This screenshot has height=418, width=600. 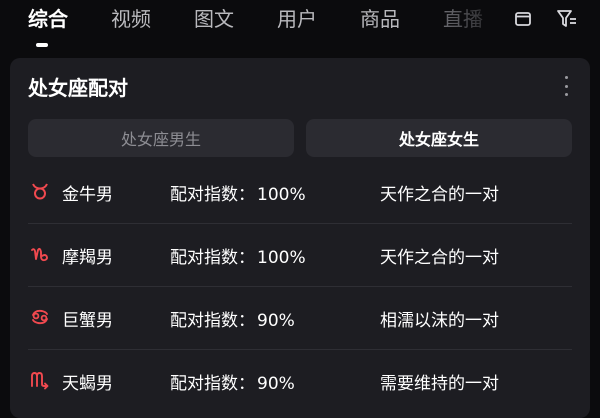 What do you see at coordinates (439, 384) in the screenshot?
I see `match-description: 需要维持的一对` at bounding box center [439, 384].